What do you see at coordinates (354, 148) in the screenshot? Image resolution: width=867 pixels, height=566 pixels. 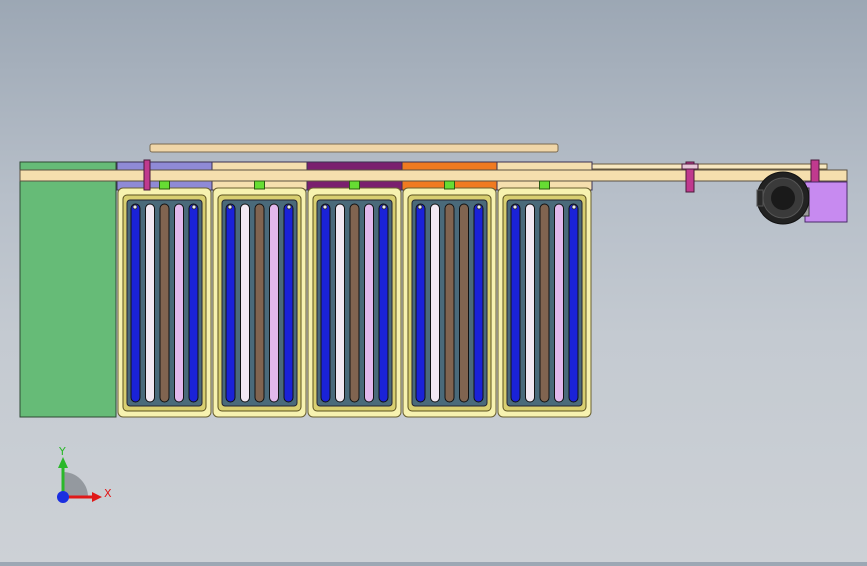 I see `top-plate` at bounding box center [354, 148].